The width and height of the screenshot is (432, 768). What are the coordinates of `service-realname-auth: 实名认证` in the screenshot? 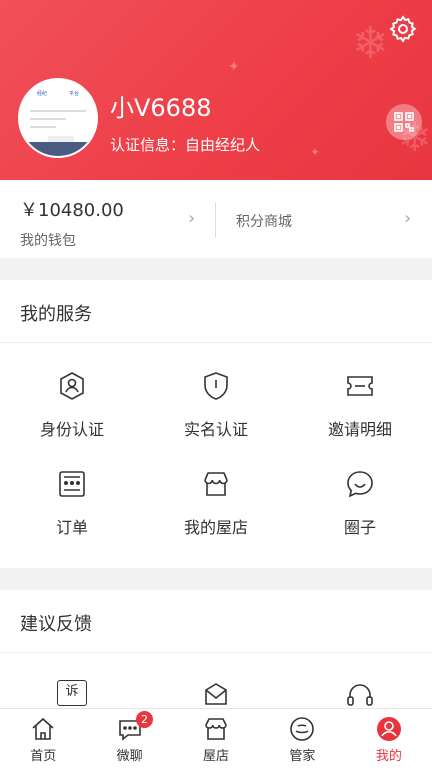 It's located at (216, 405).